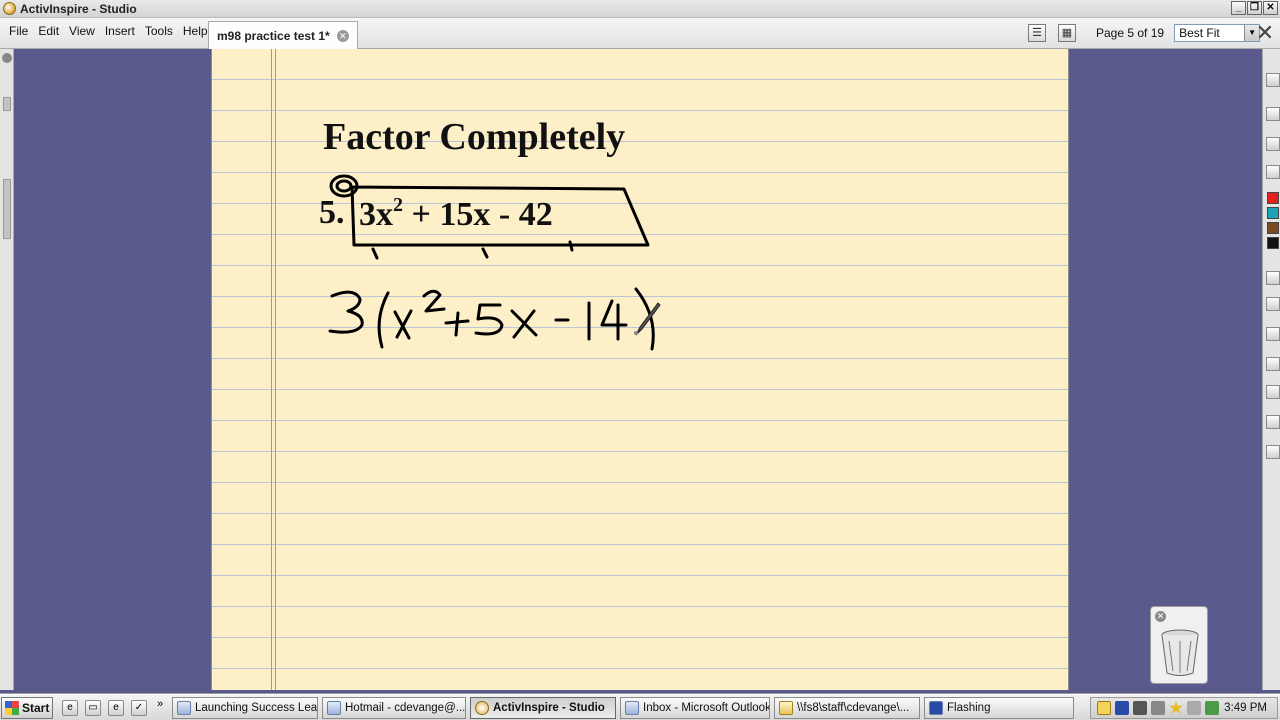 The image size is (1280, 720). I want to click on task-outlook-inbox: Inbox - Microsoft Outlook, so click(695, 708).